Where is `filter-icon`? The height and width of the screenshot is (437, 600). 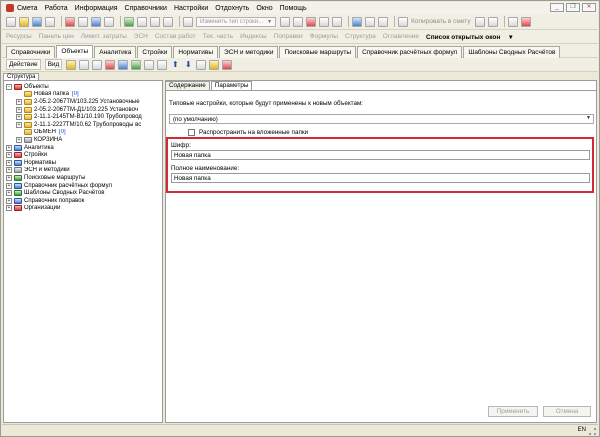 filter-icon is located at coordinates (337, 21).